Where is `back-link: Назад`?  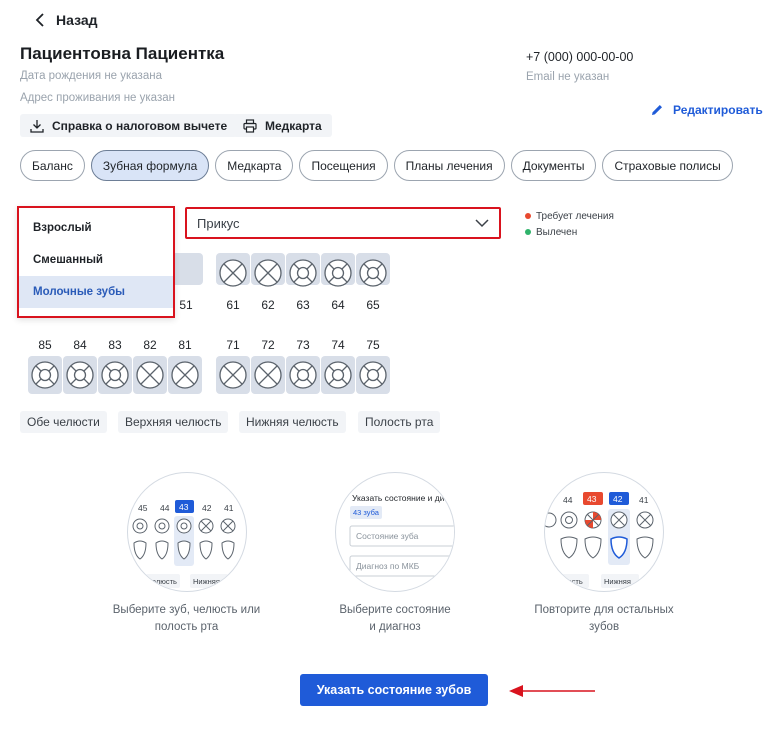 back-link: Назад is located at coordinates (66, 20).